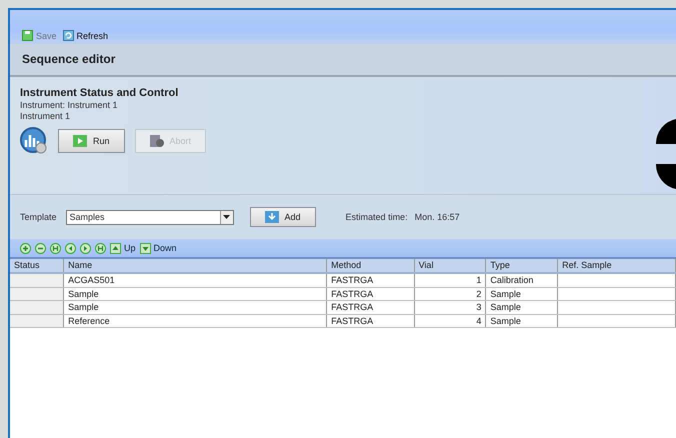  I want to click on table-cell: 4, so click(450, 320).